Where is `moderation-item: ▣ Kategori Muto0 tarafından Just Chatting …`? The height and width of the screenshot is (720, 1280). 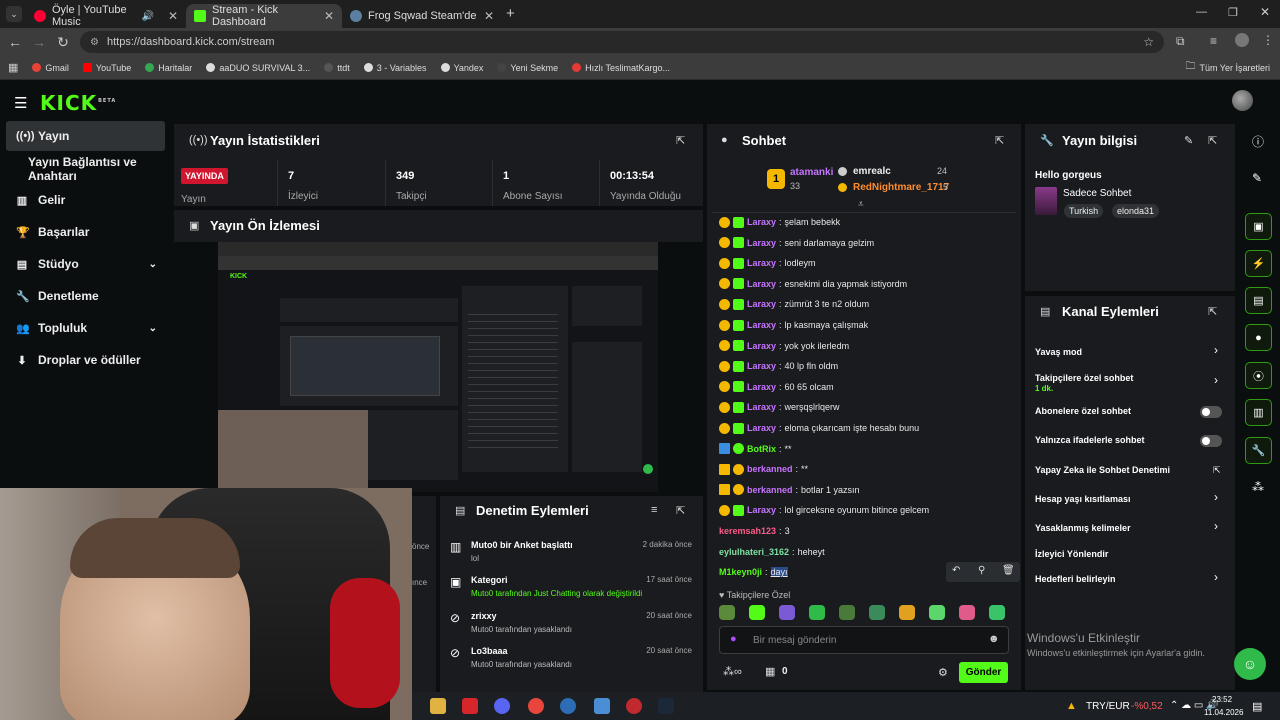
moderation-item: ▣ Kategori Muto0 tarafından Just Chatting … is located at coordinates (574, 592).